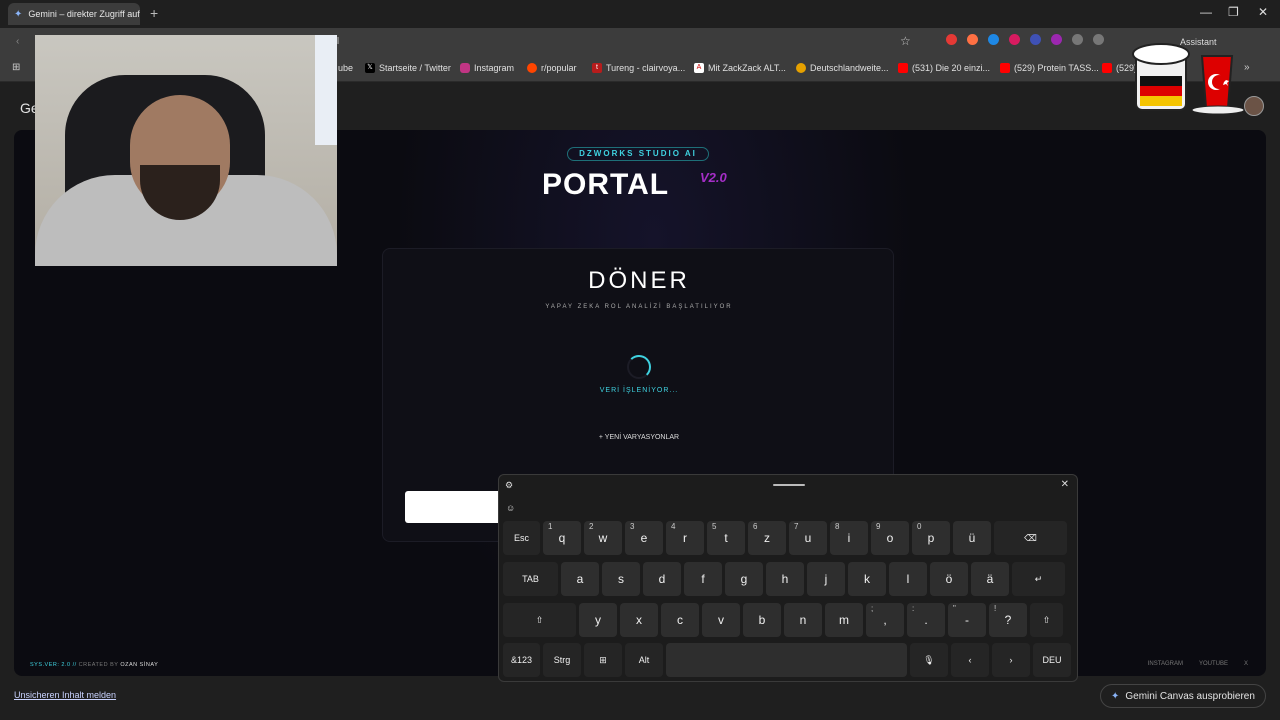 This screenshot has height=720, width=1280. What do you see at coordinates (867, 579) in the screenshot?
I see `key-k: k` at bounding box center [867, 579].